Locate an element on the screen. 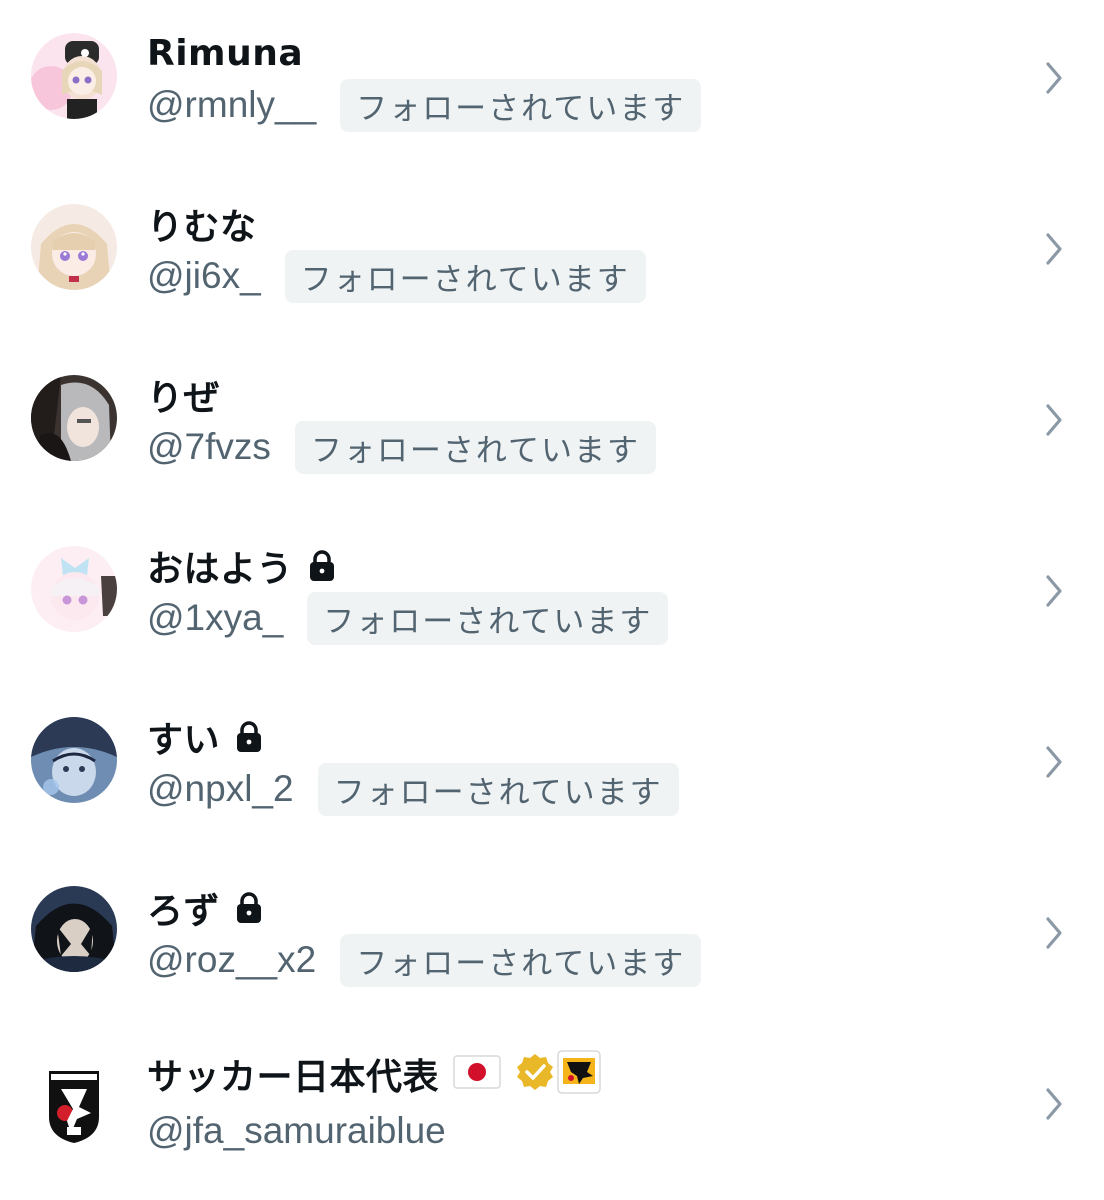 The image size is (1104, 1200). name-line: サッカー日本代表 is located at coordinates (374, 1074).